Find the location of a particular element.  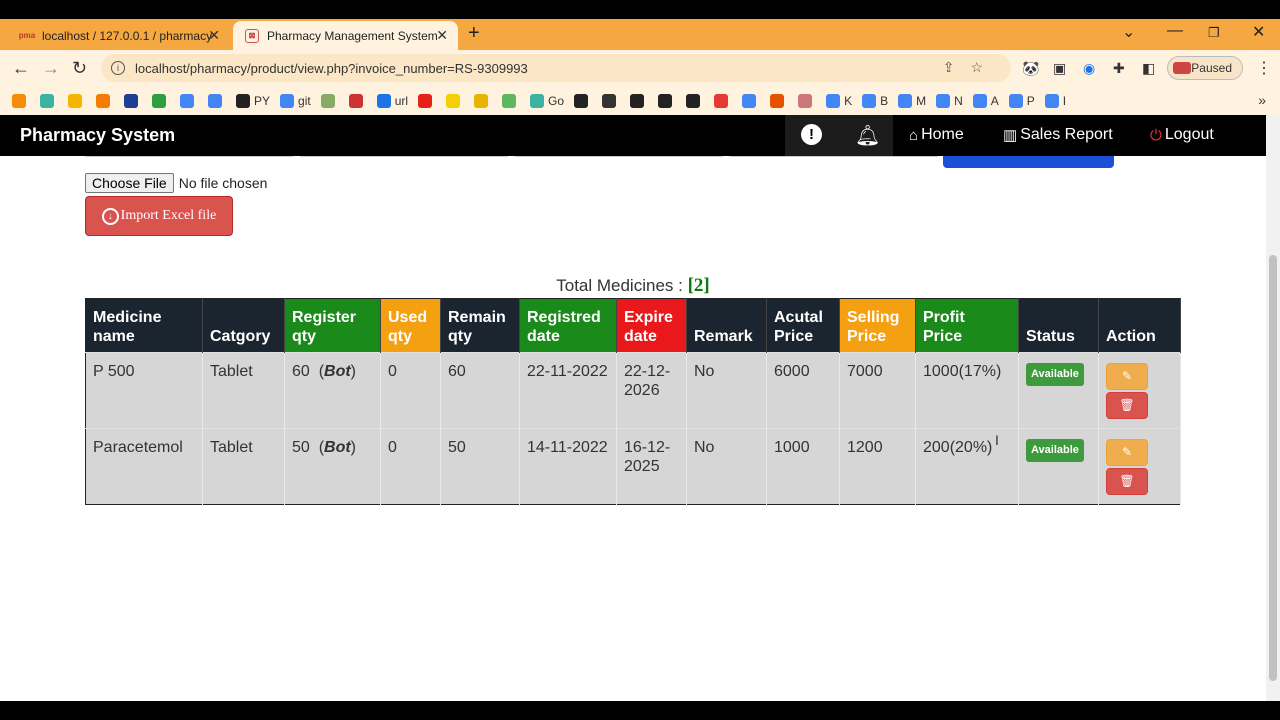

header-used-qty: Used qty is located at coordinates (410, 325).